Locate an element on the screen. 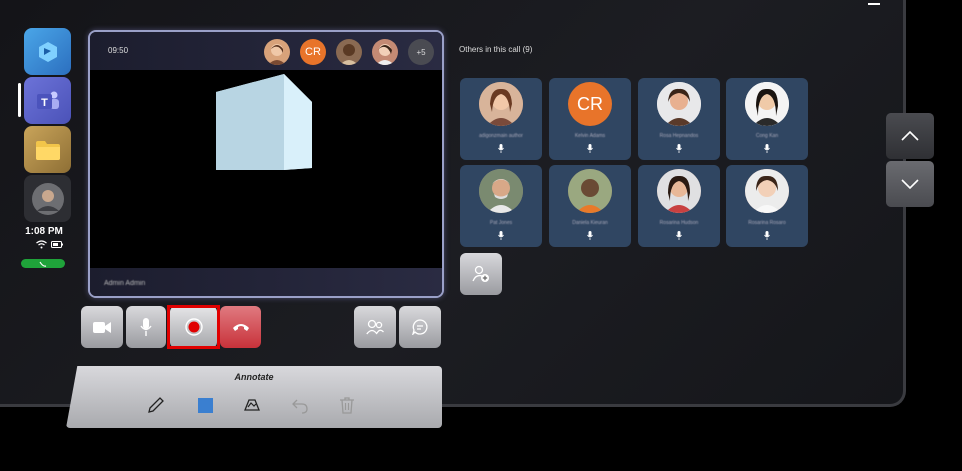 The height and width of the screenshot is (471, 962). others-in-call-label: Others in this call (9) is located at coordinates (496, 49).